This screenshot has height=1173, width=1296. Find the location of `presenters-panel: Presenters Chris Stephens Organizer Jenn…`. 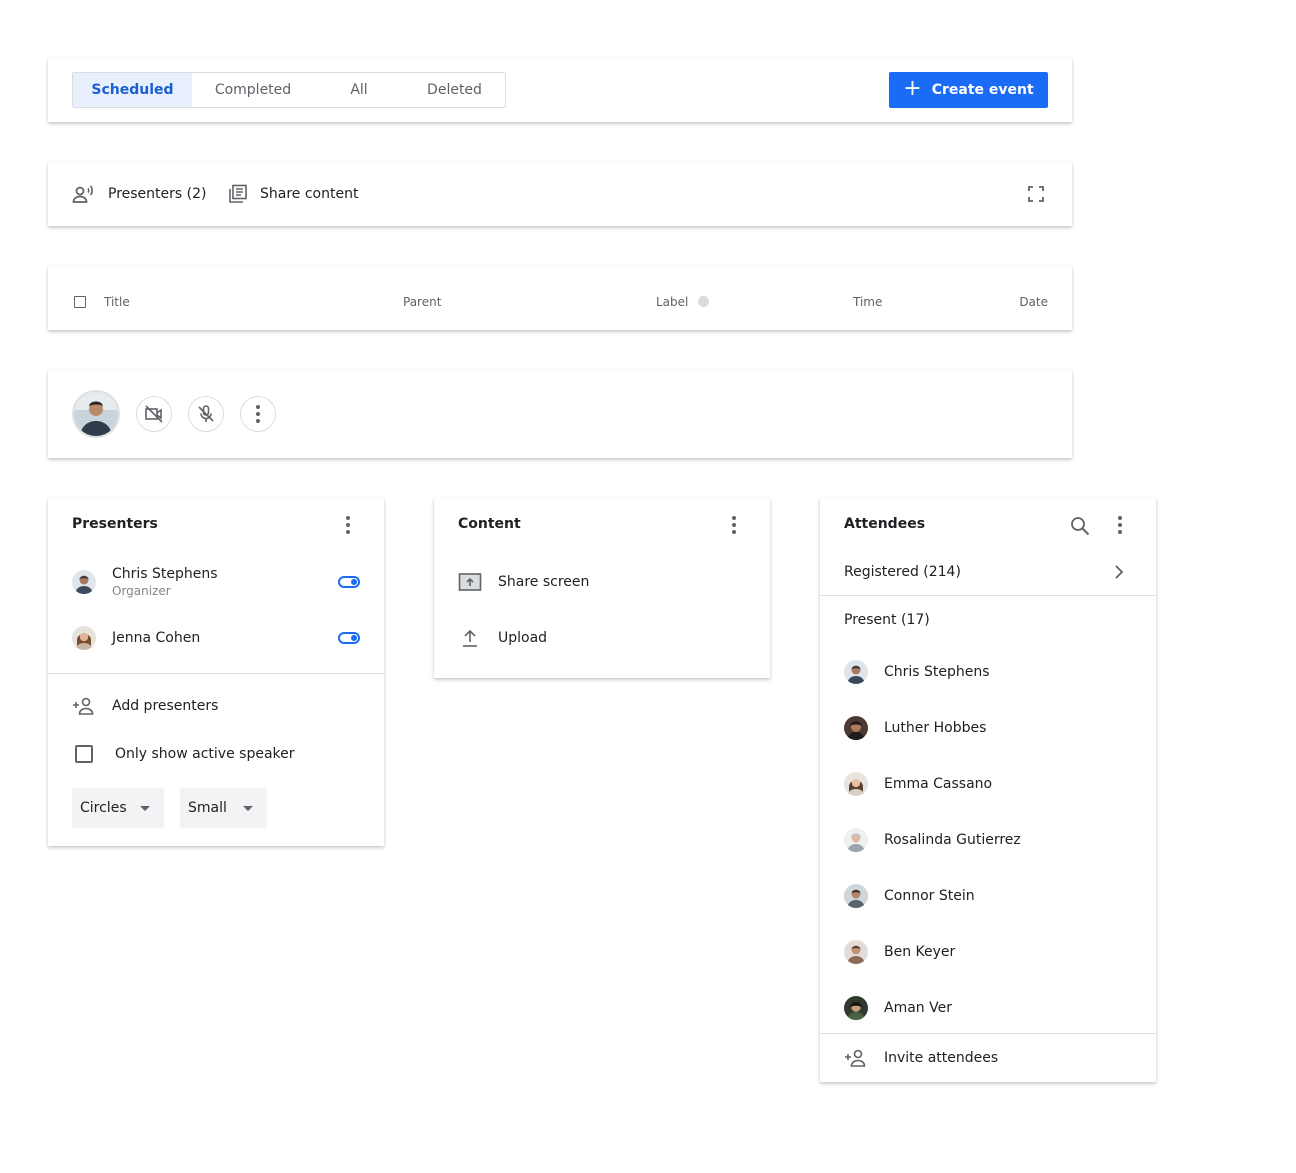

presenters-panel: Presenters Chris Stephens Organizer Jenn… is located at coordinates (216, 672).